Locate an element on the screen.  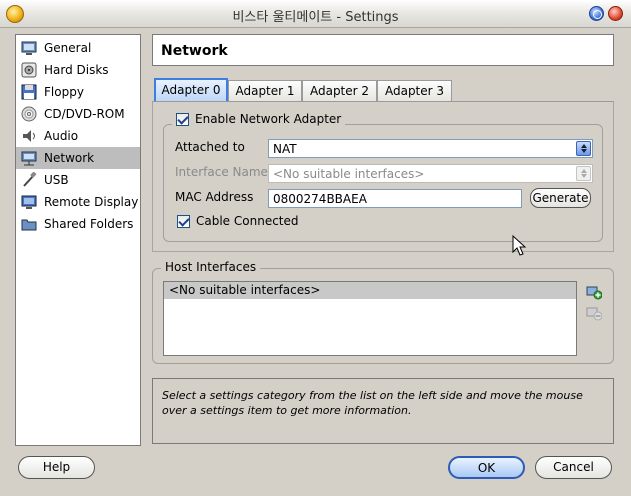
enable-adapter-label: Enable Network Adapter is located at coordinates (268, 119).